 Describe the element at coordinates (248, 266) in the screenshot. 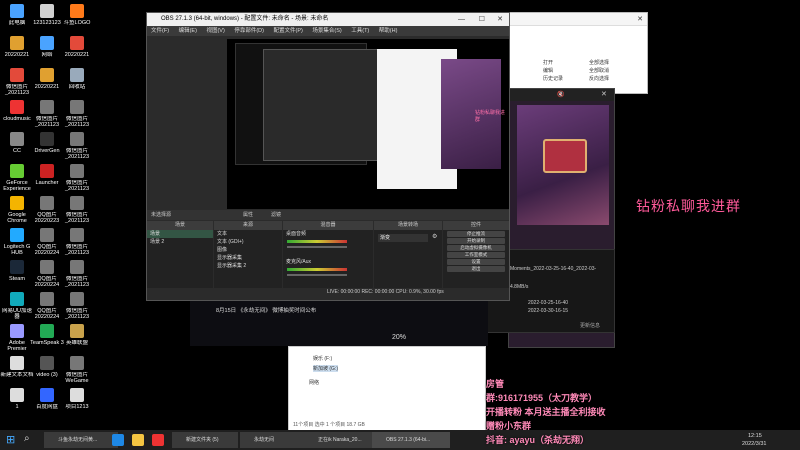

I see `source-item: 显示器采集 2` at that location.